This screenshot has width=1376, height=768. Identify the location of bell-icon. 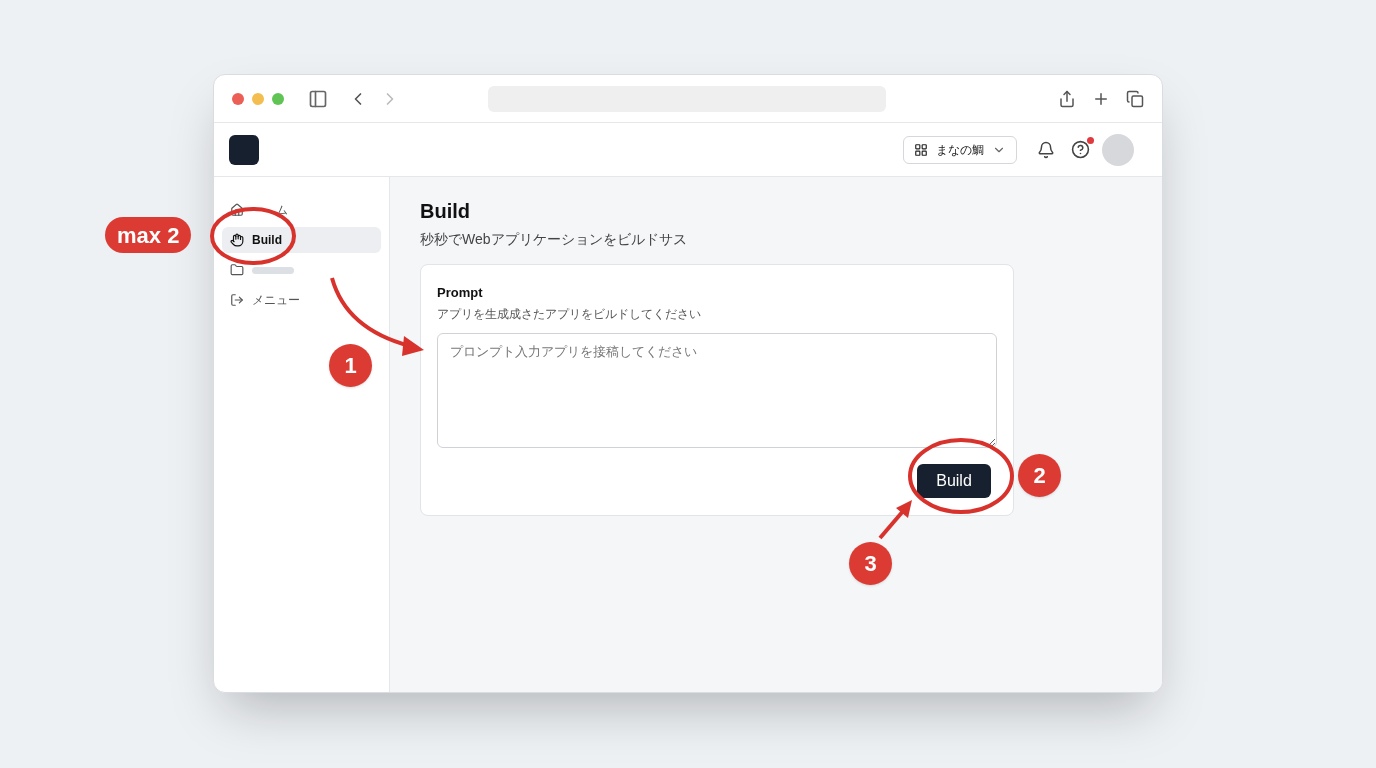
(1046, 149).